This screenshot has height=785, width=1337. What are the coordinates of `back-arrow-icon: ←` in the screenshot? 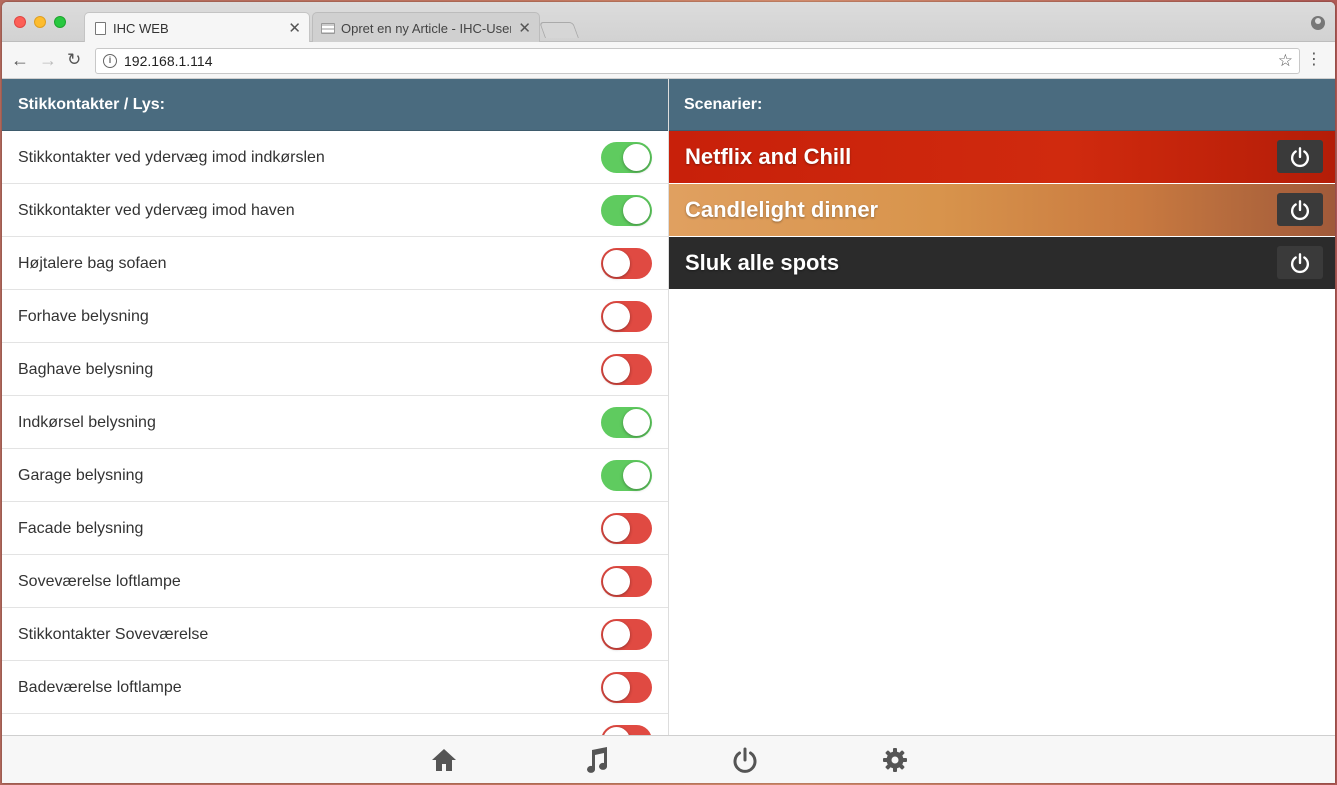 It's located at (20, 60).